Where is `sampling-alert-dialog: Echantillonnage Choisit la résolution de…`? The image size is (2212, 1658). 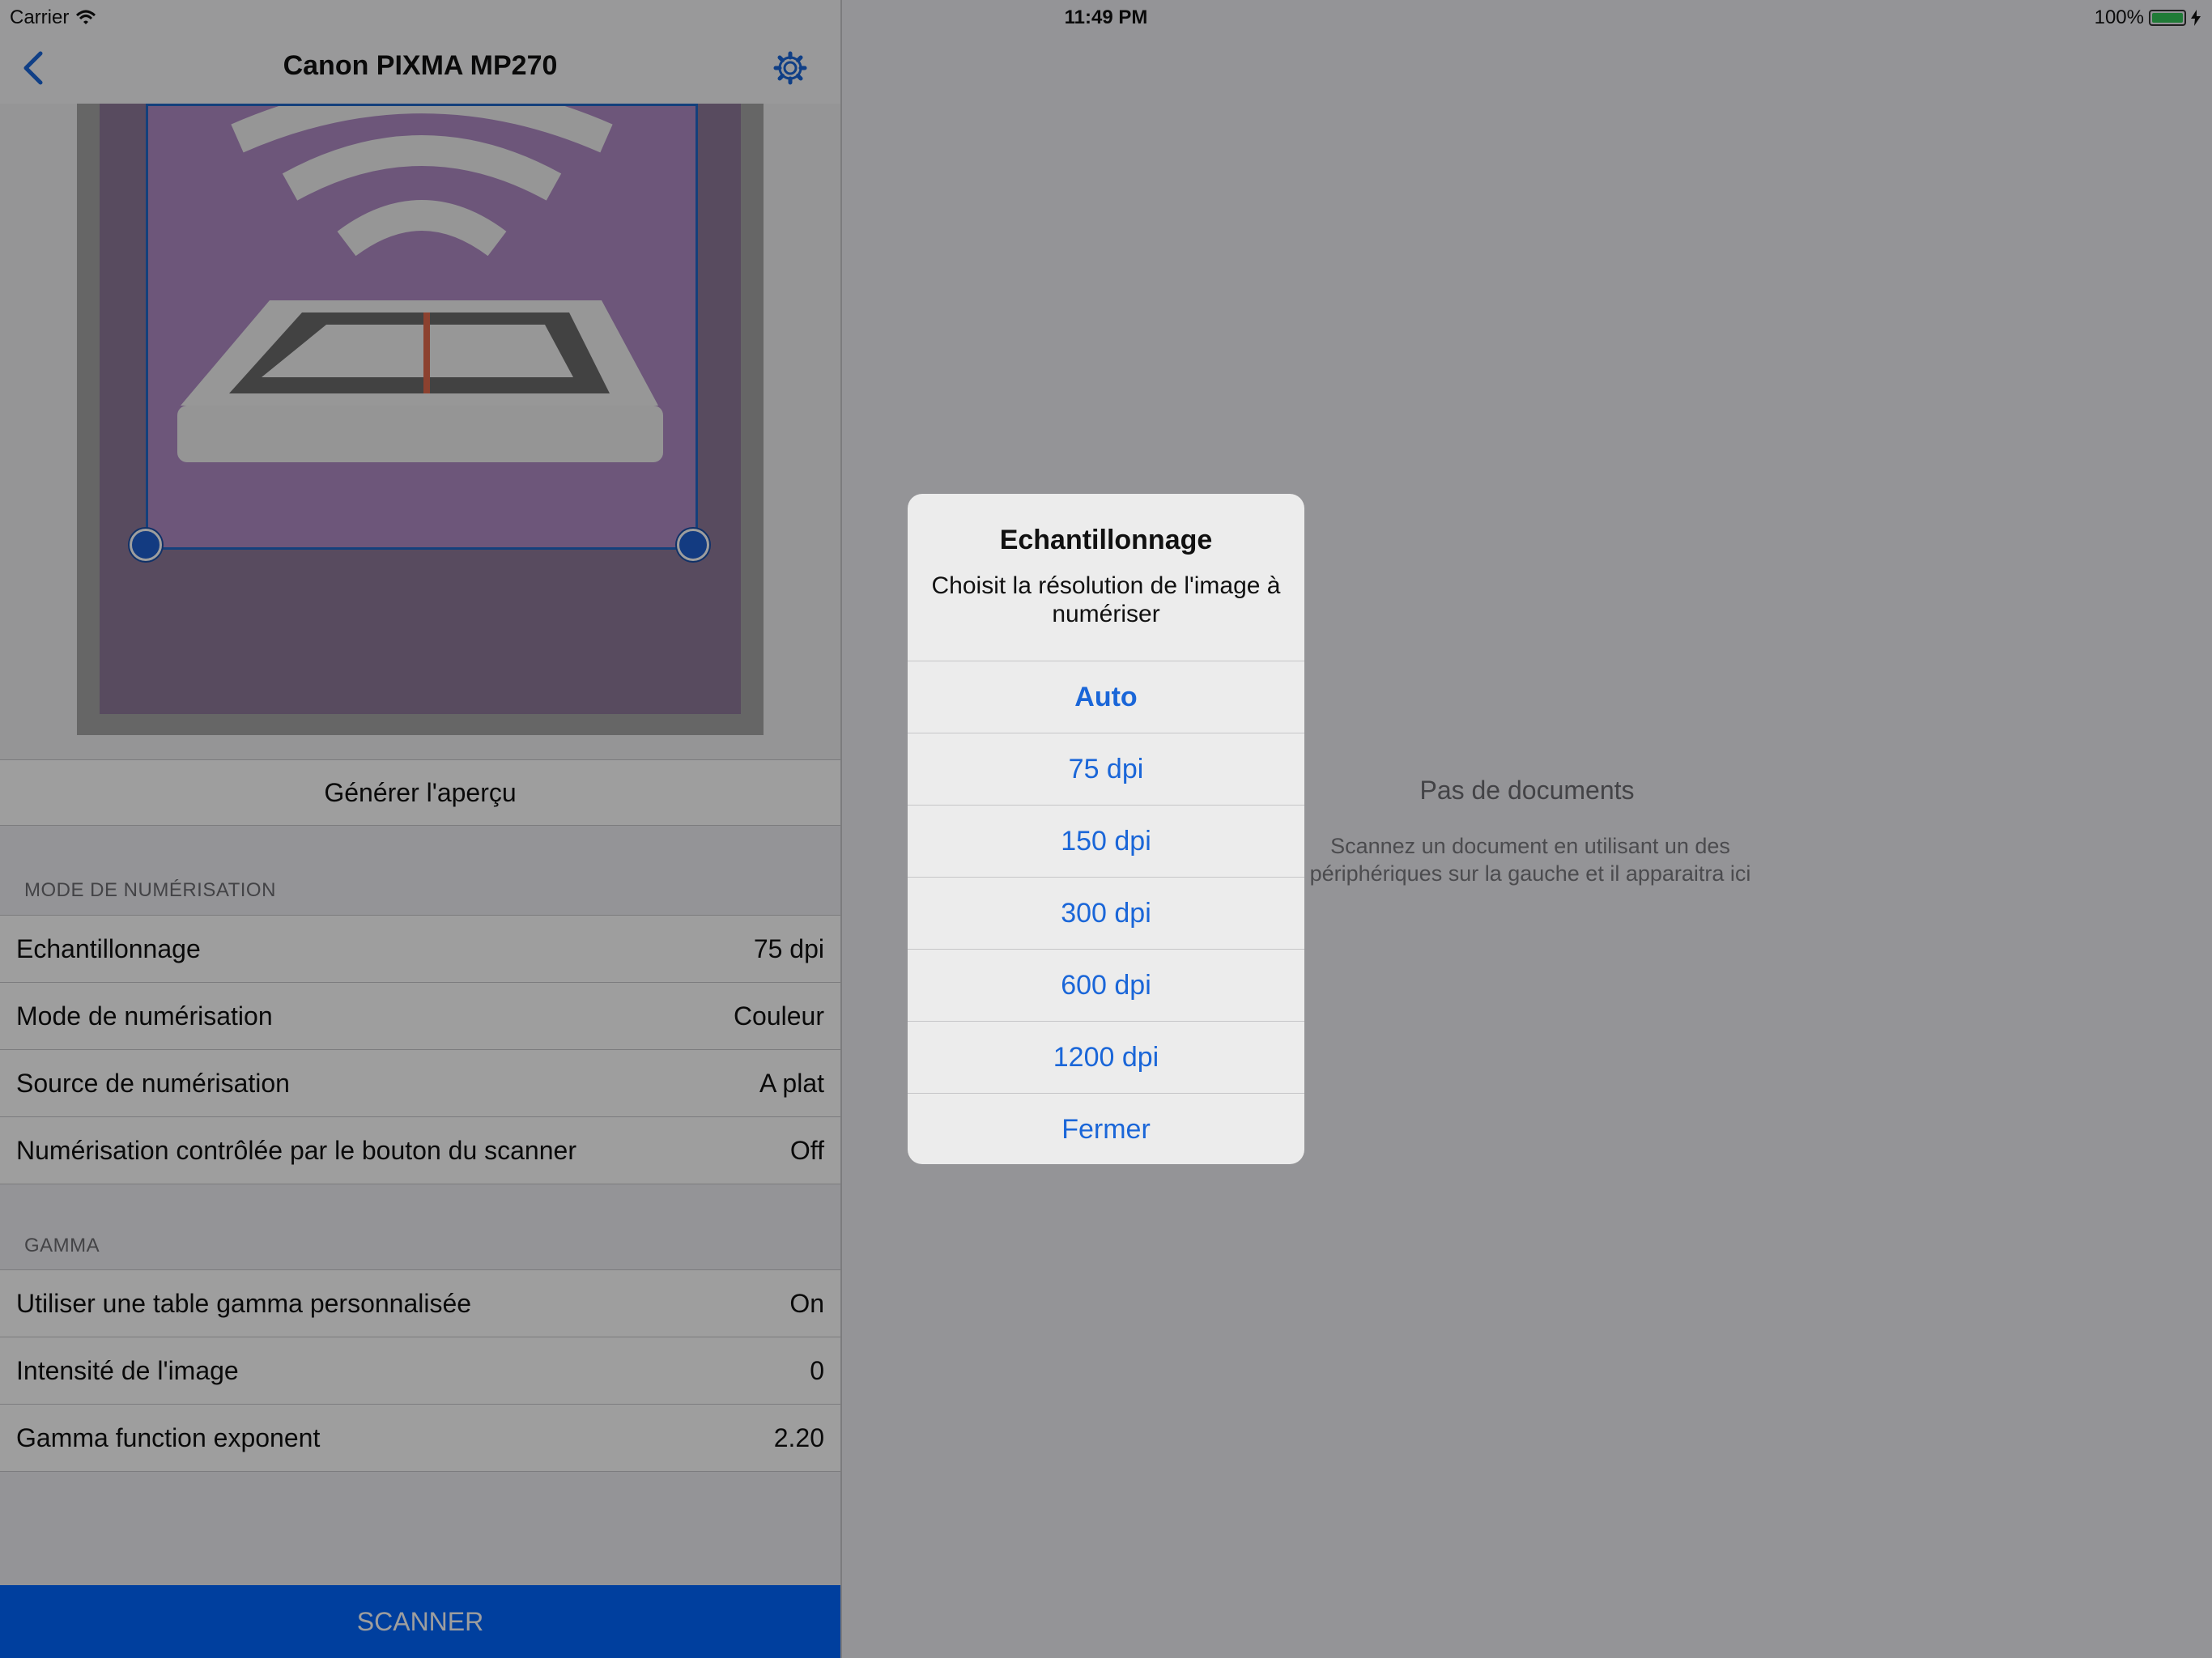 sampling-alert-dialog: Echantillonnage Choisit la résolution de… is located at coordinates (1106, 829).